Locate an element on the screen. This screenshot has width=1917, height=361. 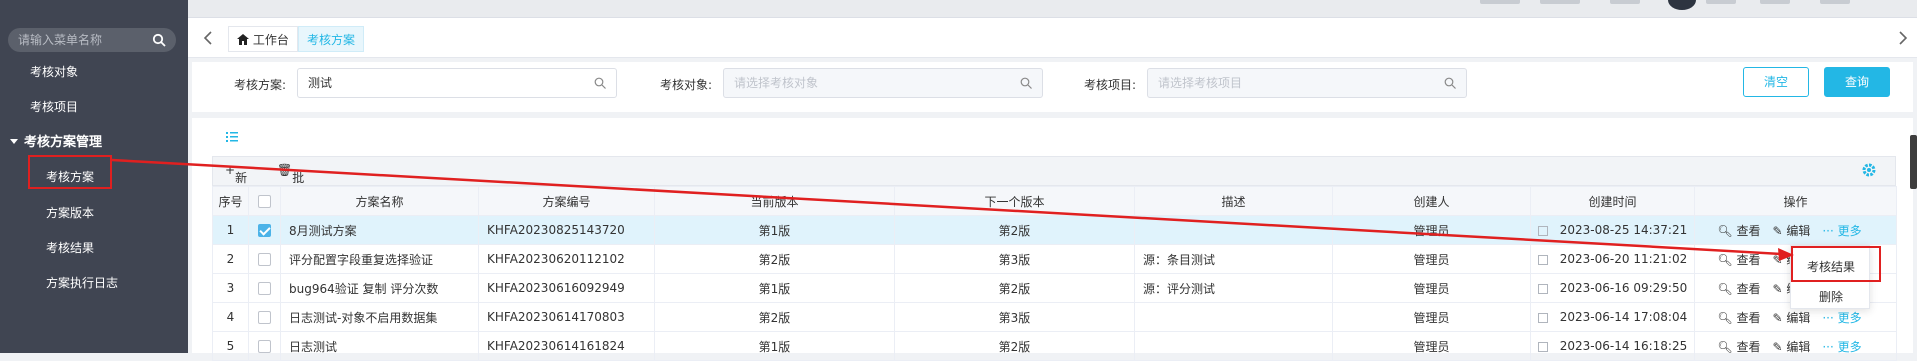
menu-search-input: 请输入菜单名称 is located at coordinates (92, 40).